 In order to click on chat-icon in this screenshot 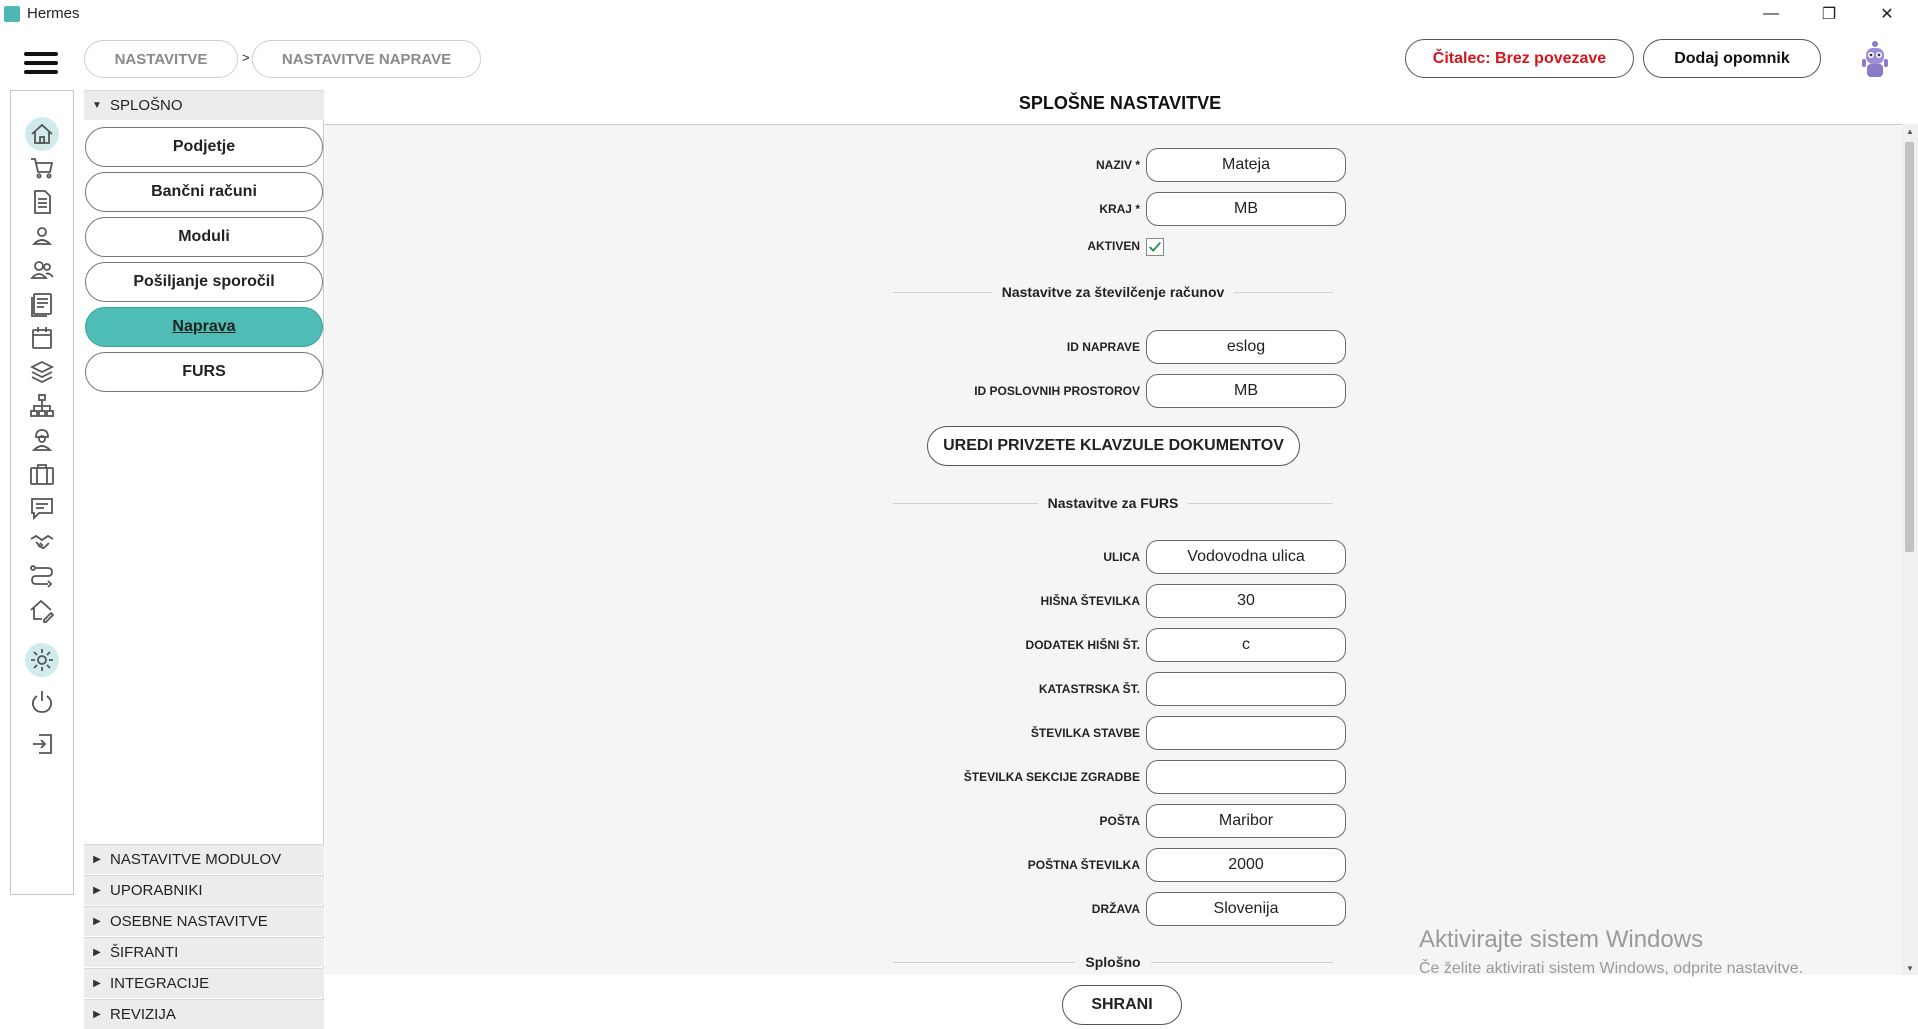, I will do `click(42, 508)`.